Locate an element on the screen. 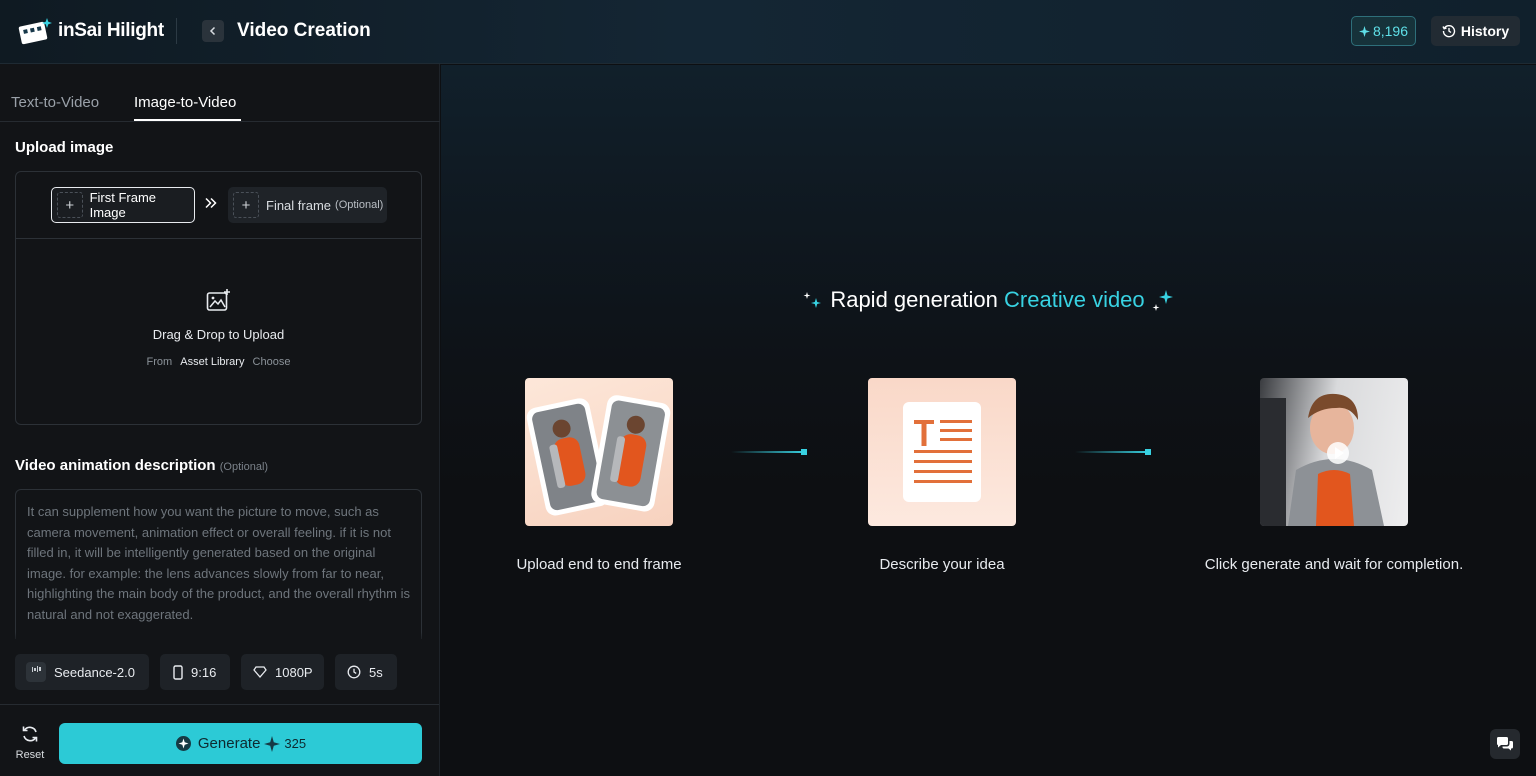  video-preview-icon is located at coordinates (1322, 459).